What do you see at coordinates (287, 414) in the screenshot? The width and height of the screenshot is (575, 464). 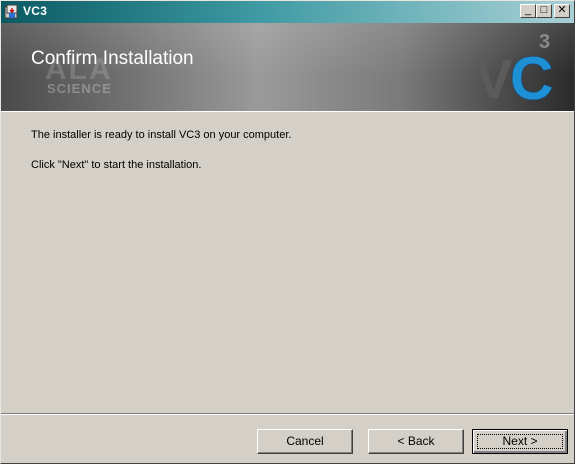 I see `button-separator` at bounding box center [287, 414].